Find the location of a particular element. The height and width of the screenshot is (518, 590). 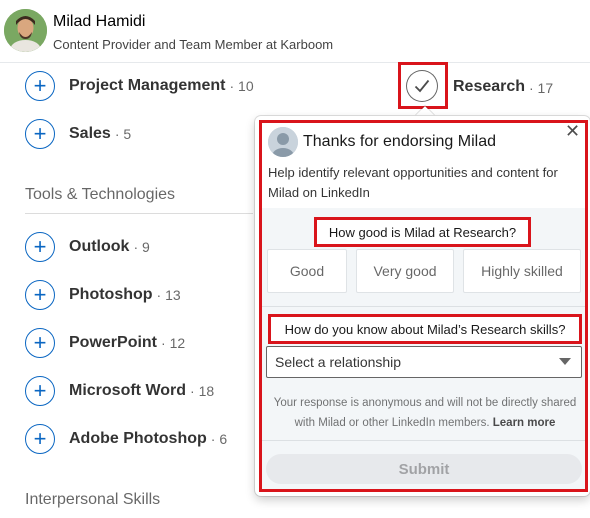

endorsement-count: · 17 is located at coordinates (541, 88).